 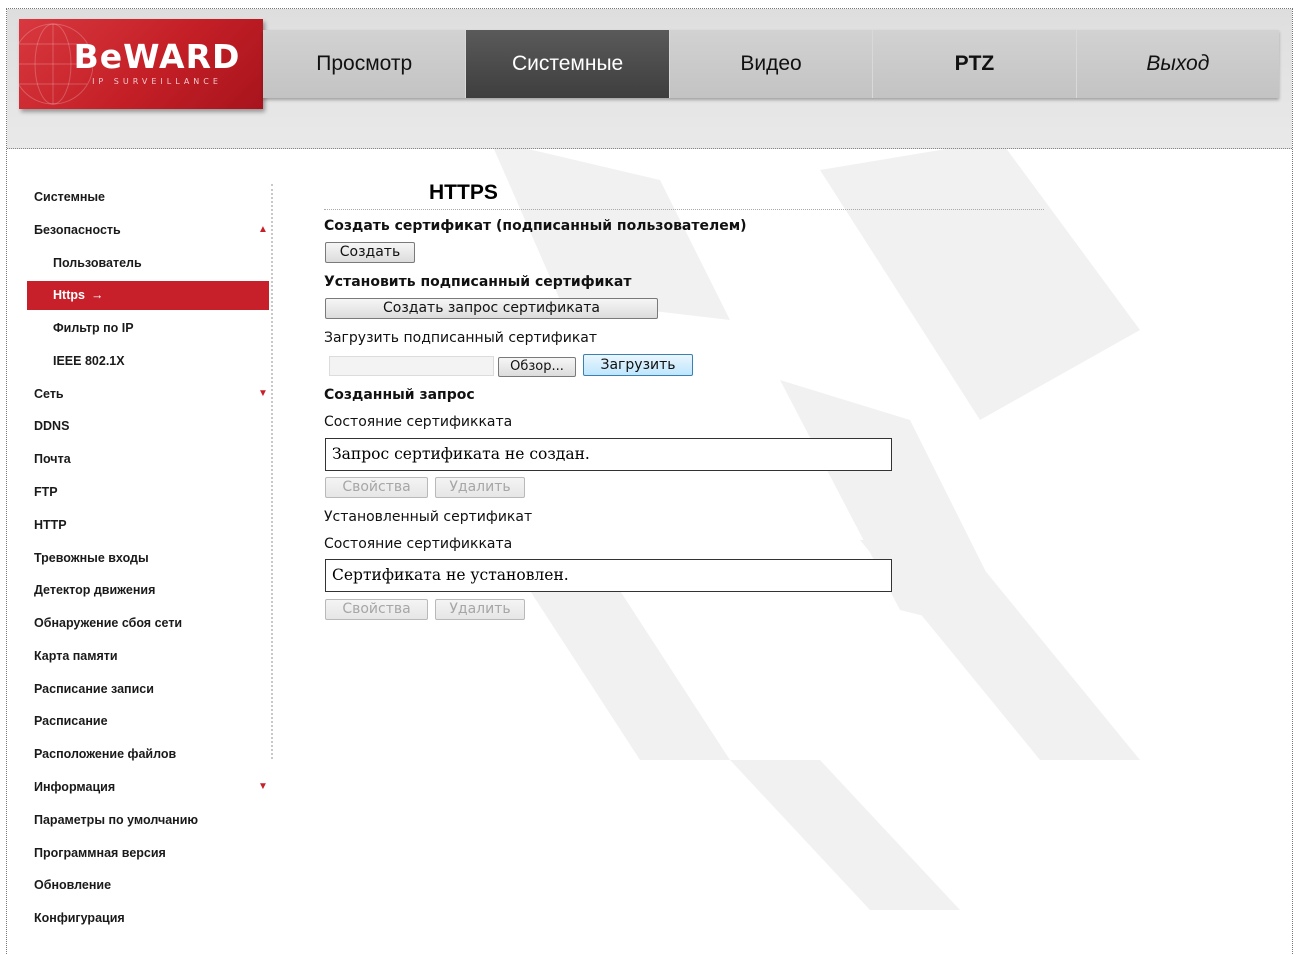 What do you see at coordinates (148, 328) in the screenshot?
I see `sidebar-item-ip-filter: Фильтр по IP` at bounding box center [148, 328].